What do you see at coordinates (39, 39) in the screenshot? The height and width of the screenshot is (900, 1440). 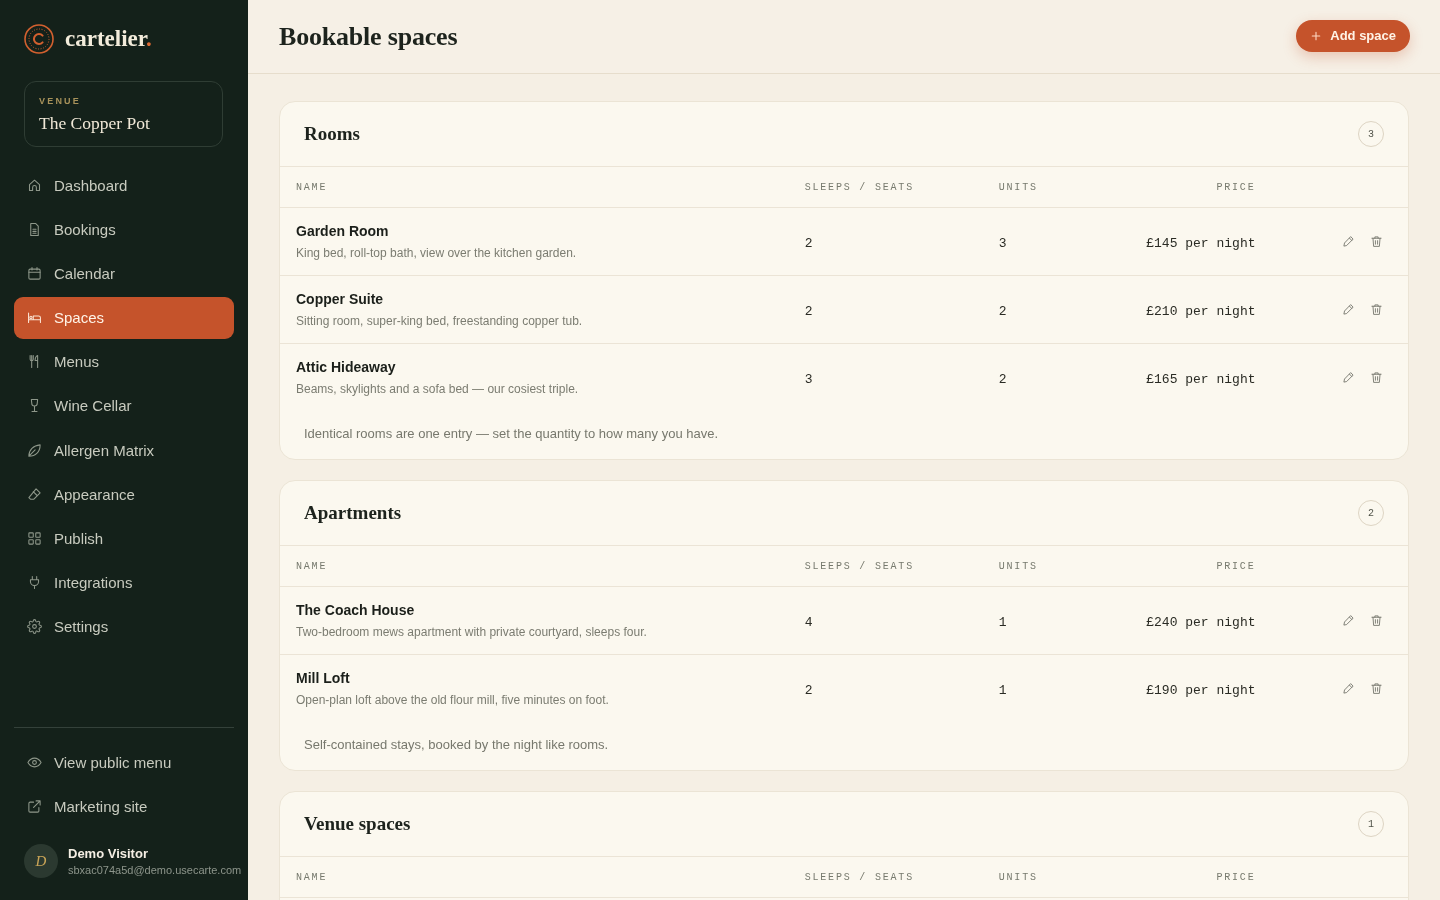 I see `logo-icon` at bounding box center [39, 39].